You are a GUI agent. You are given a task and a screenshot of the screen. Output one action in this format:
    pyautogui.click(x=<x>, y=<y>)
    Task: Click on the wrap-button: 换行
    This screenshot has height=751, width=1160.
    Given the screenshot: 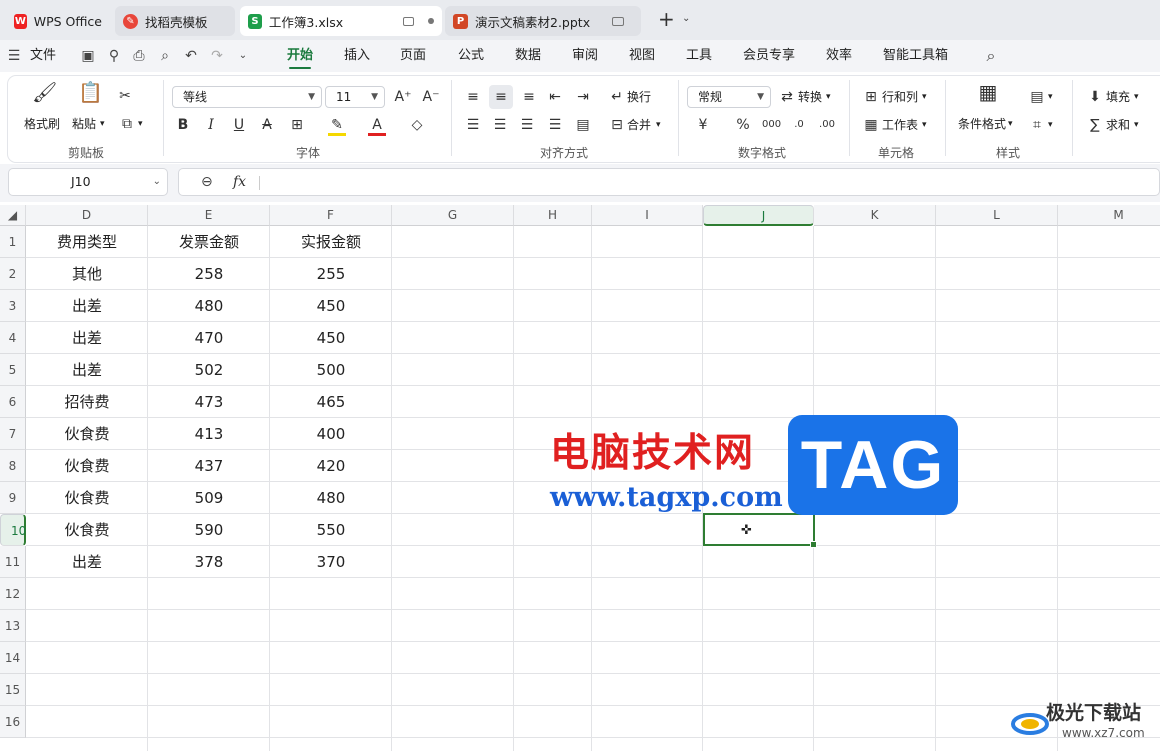 What is the action you would take?
    pyautogui.click(x=639, y=97)
    